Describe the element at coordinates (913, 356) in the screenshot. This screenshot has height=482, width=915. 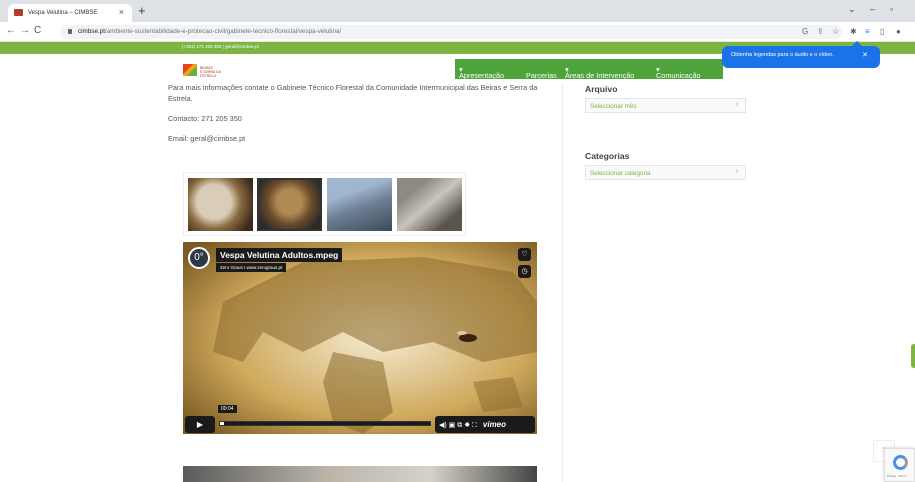
I see `side-tab` at that location.